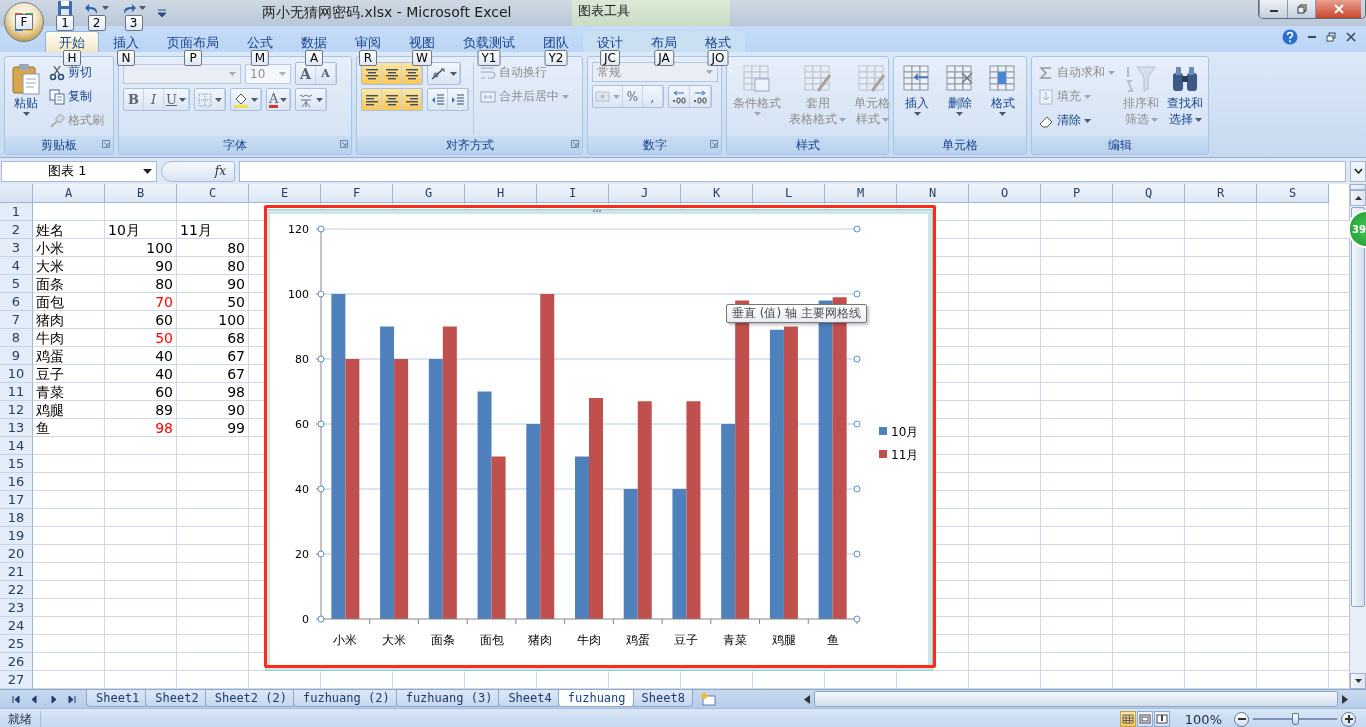 The image size is (1366, 727). I want to click on column-header: Q, so click(1149, 193).